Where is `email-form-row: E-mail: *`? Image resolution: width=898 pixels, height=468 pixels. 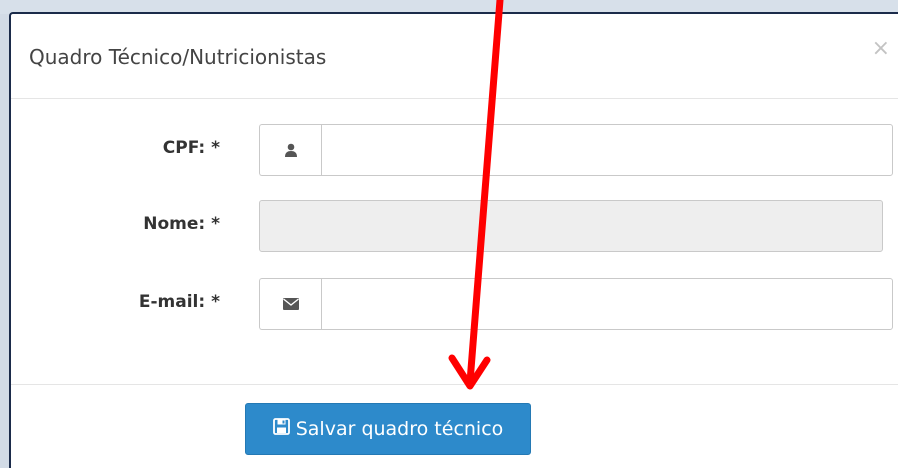
email-form-row: E-mail: * is located at coordinates (454, 304).